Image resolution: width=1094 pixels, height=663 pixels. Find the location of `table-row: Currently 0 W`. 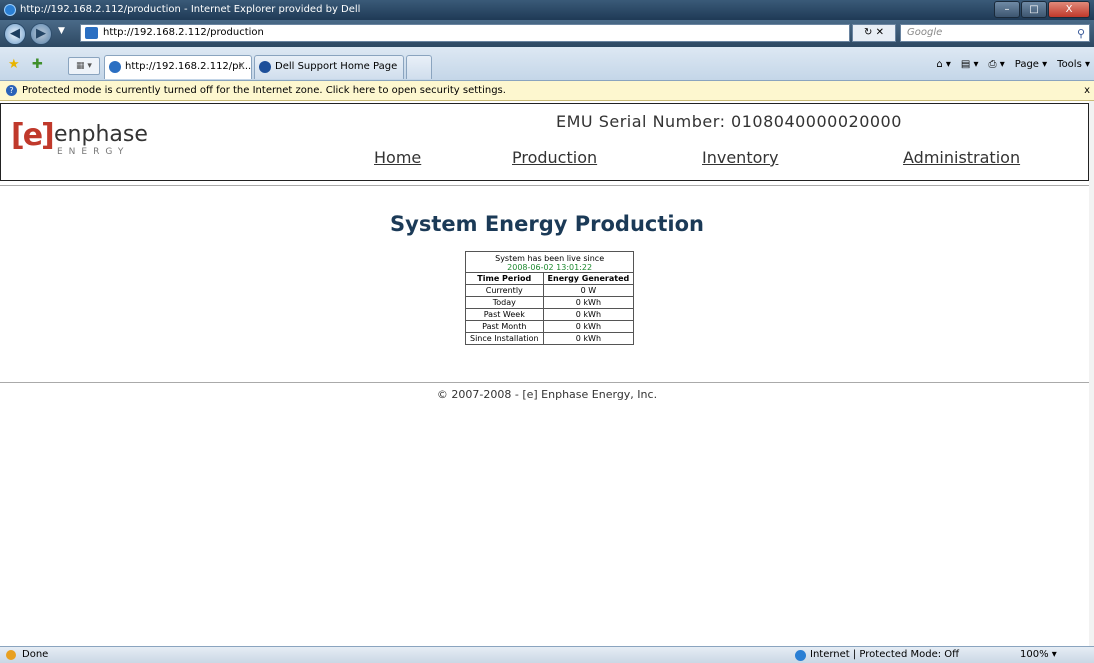

table-row: Currently 0 W is located at coordinates (550, 290).